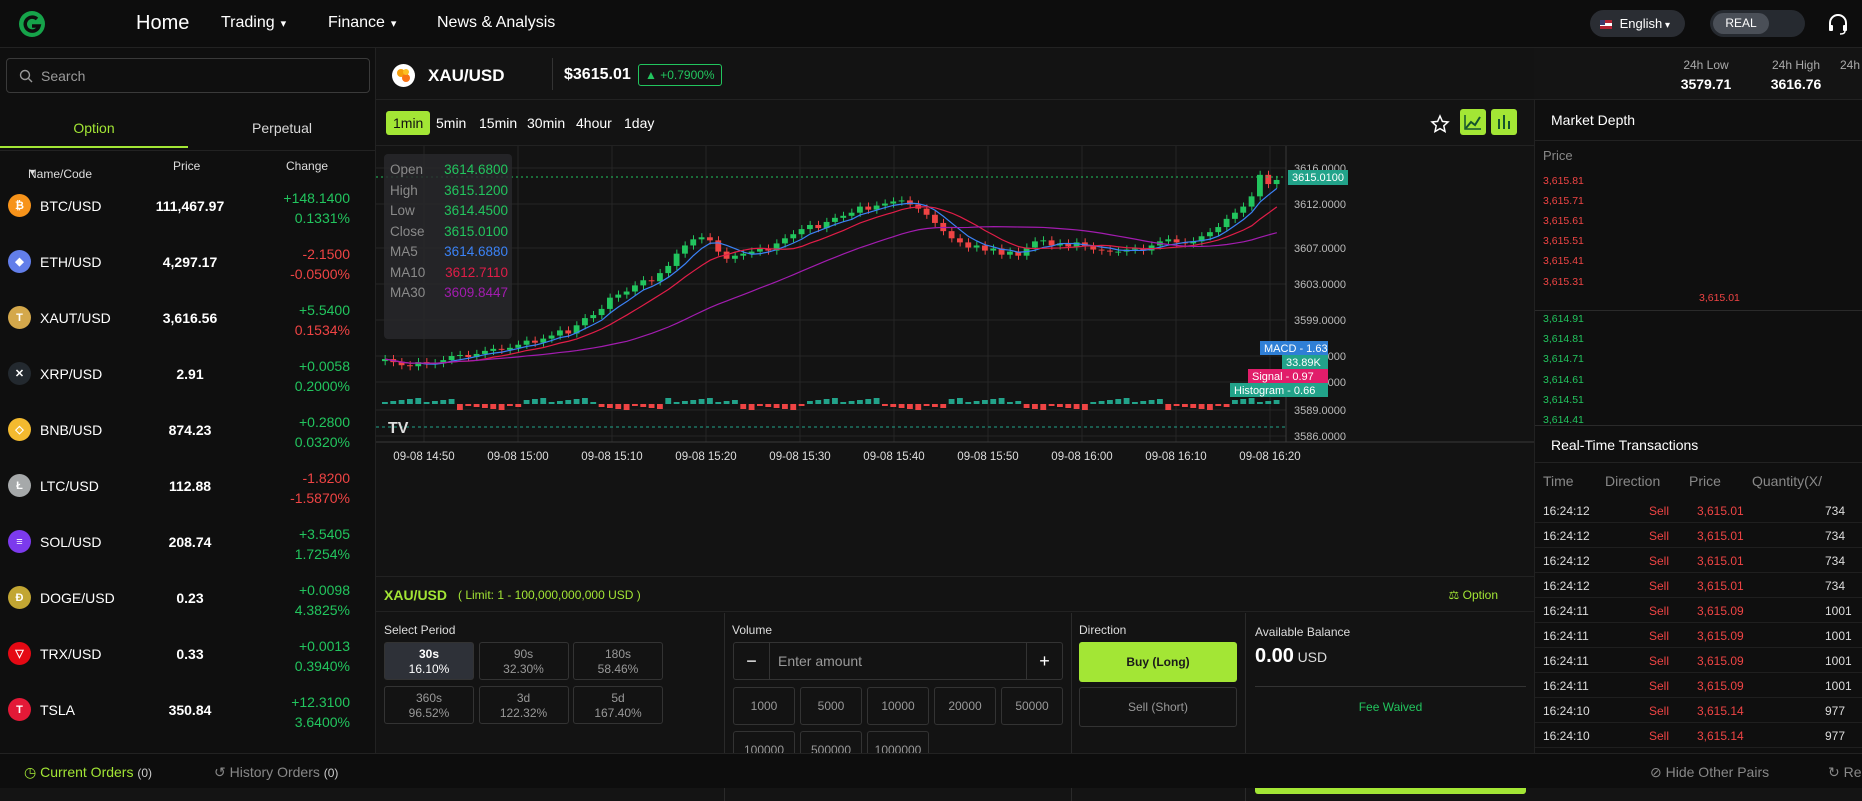 The height and width of the screenshot is (801, 1862). Describe the element at coordinates (408, 123) in the screenshot. I see `period-1min: 1min` at that location.